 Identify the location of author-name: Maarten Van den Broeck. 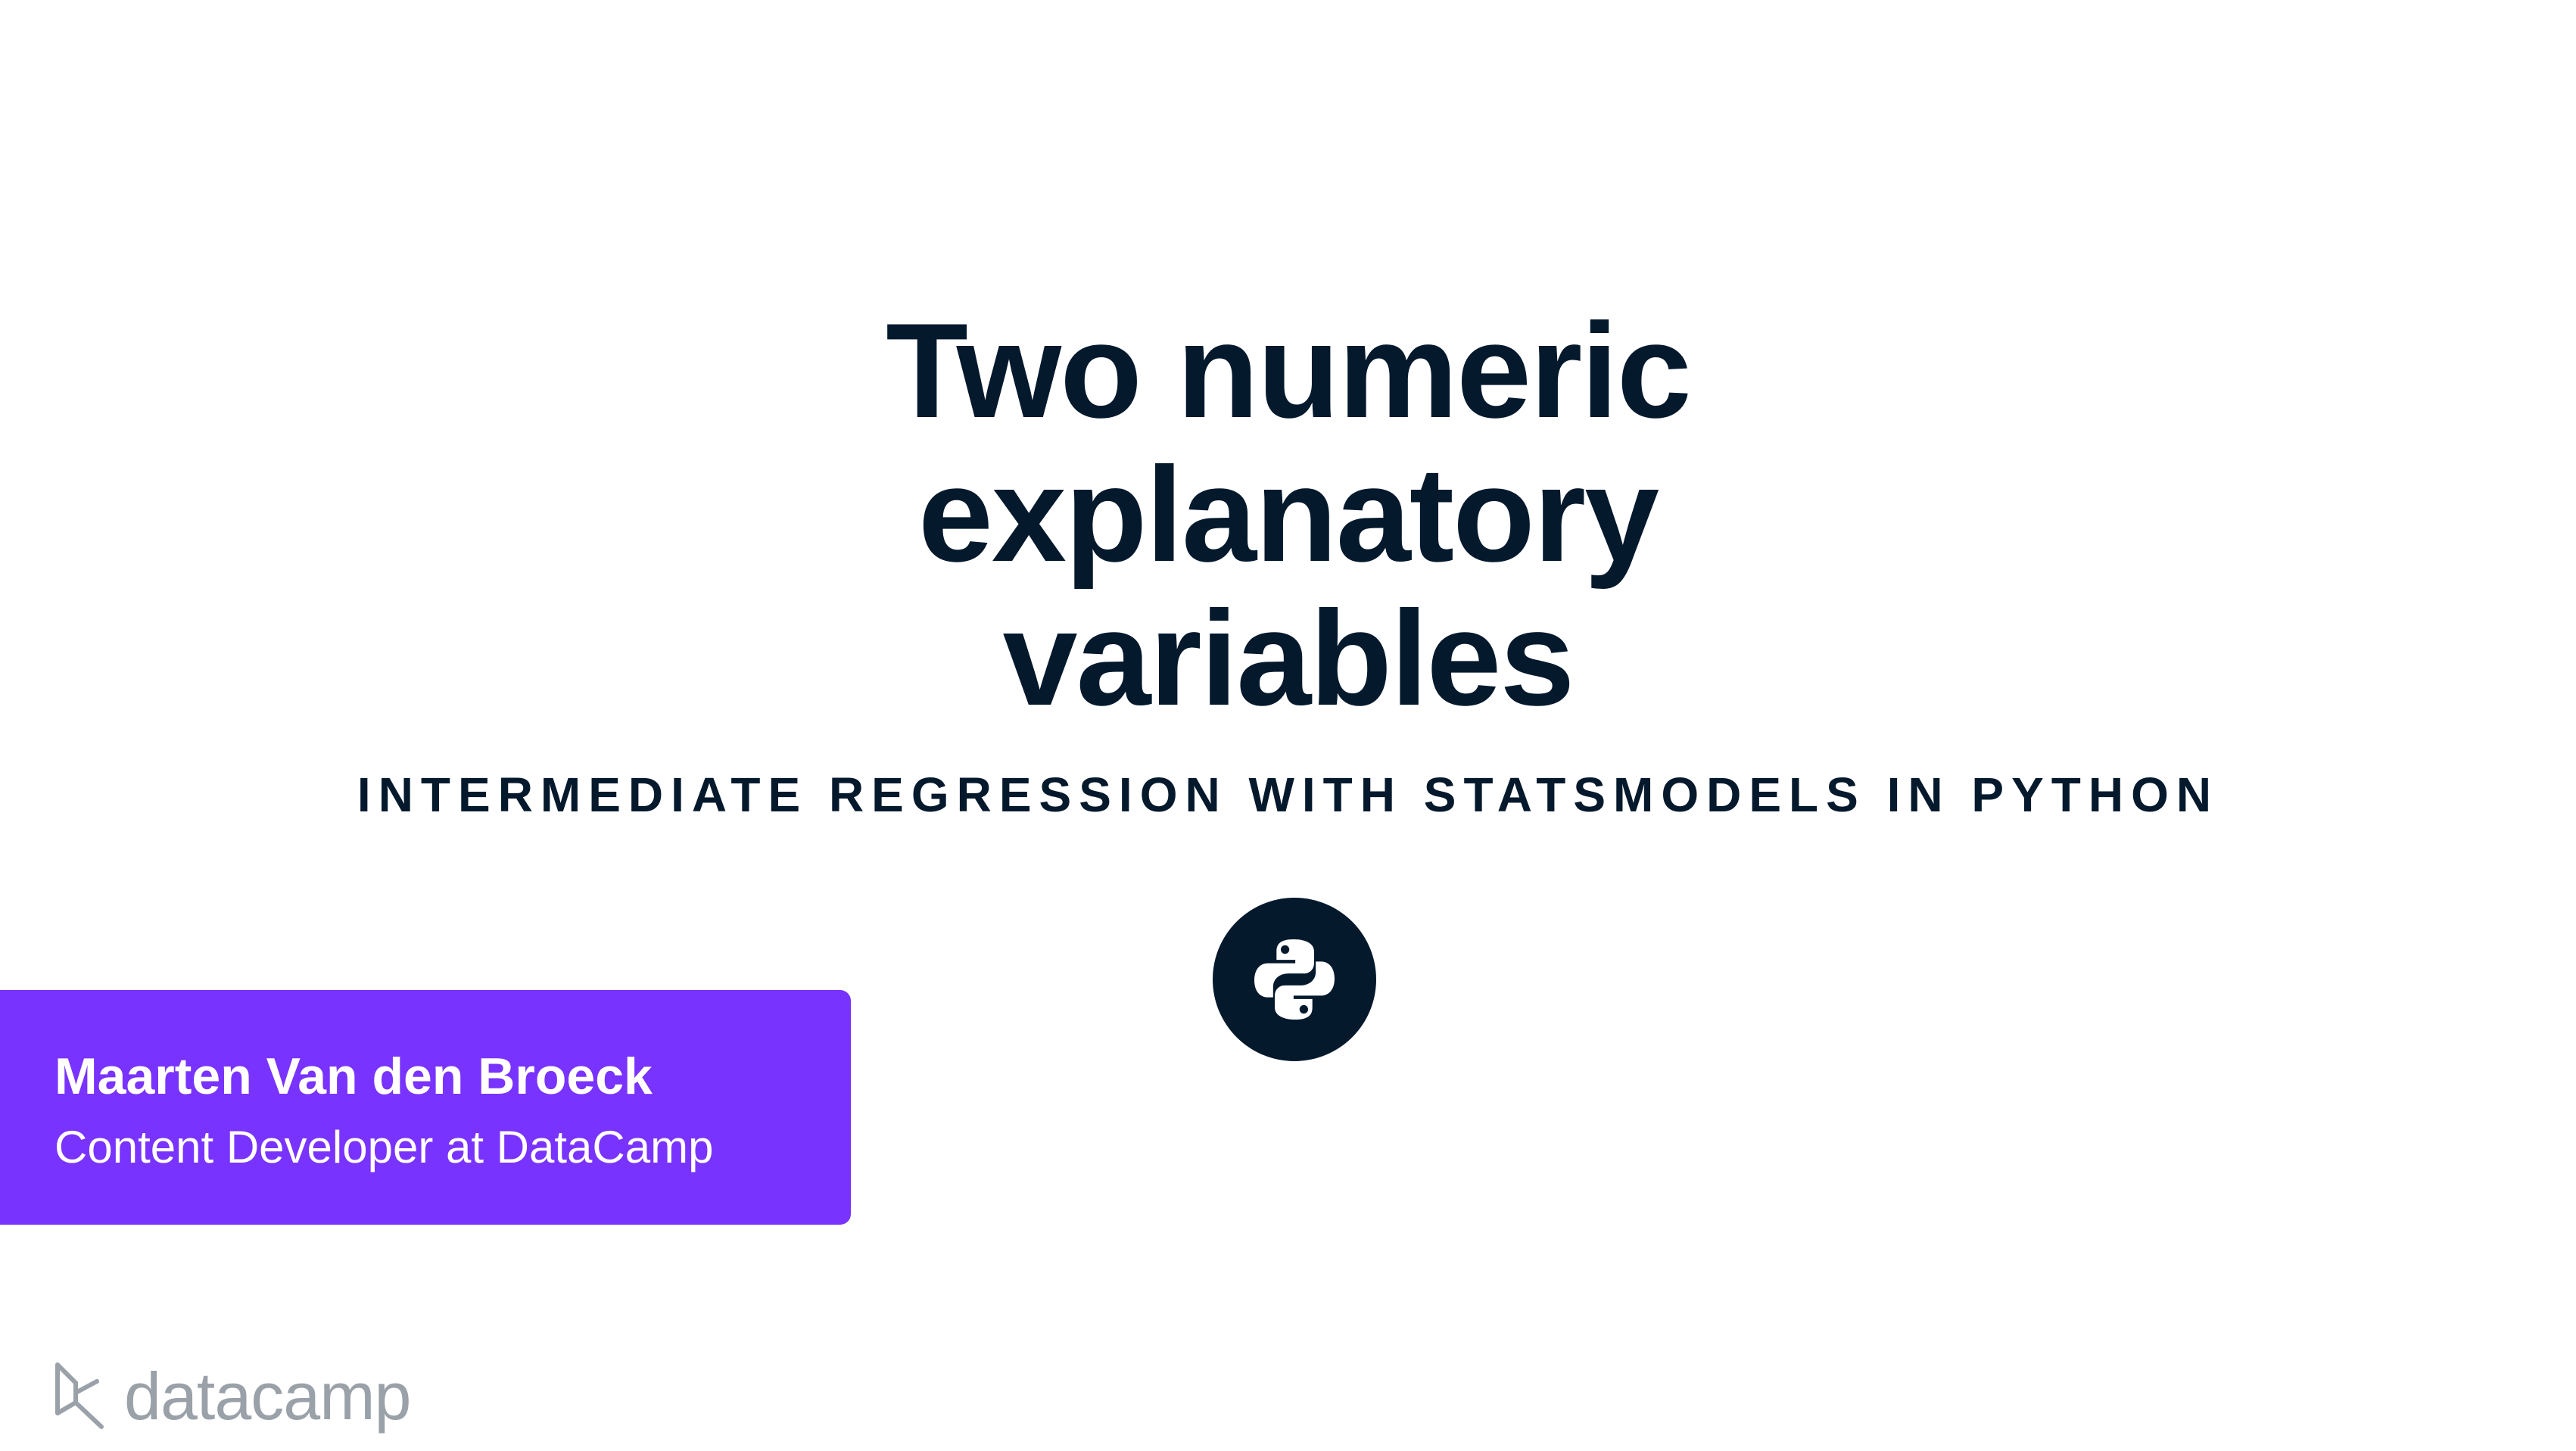
(354, 1076).